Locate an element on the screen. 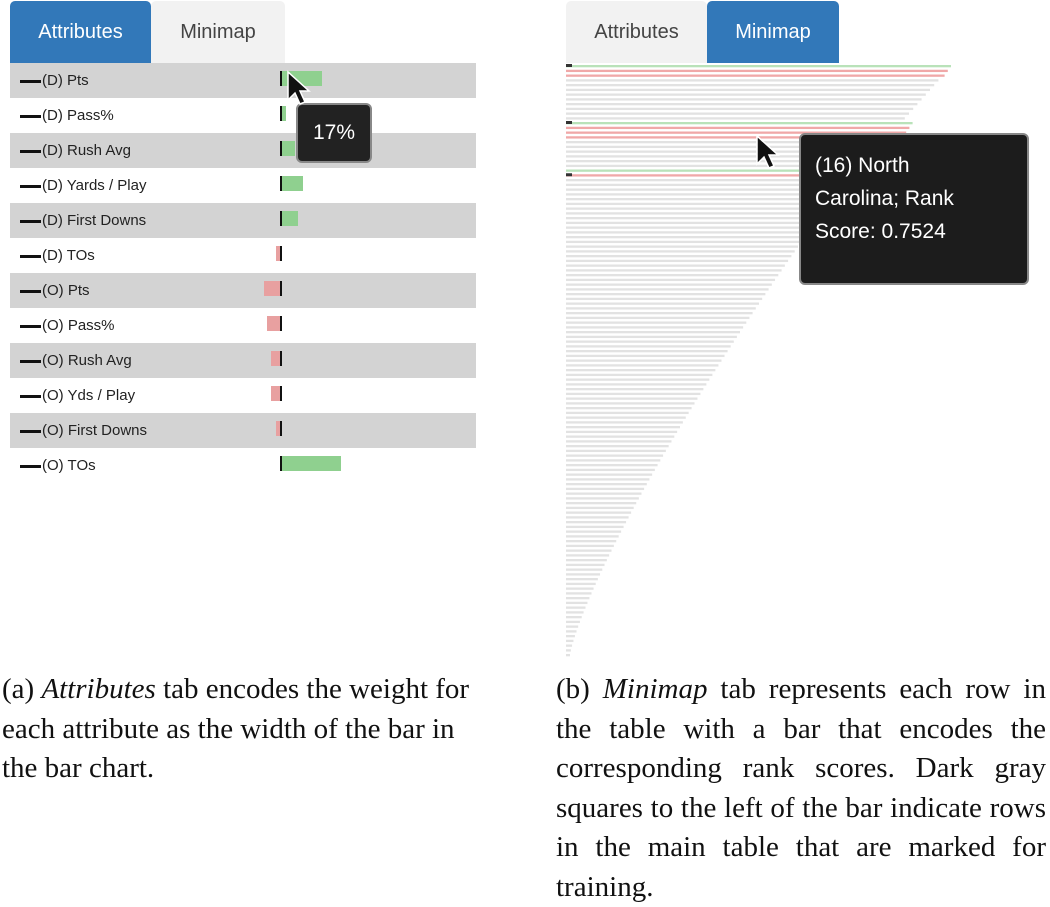 The height and width of the screenshot is (907, 1050). attribute-row: (D) TOs is located at coordinates (243, 255).